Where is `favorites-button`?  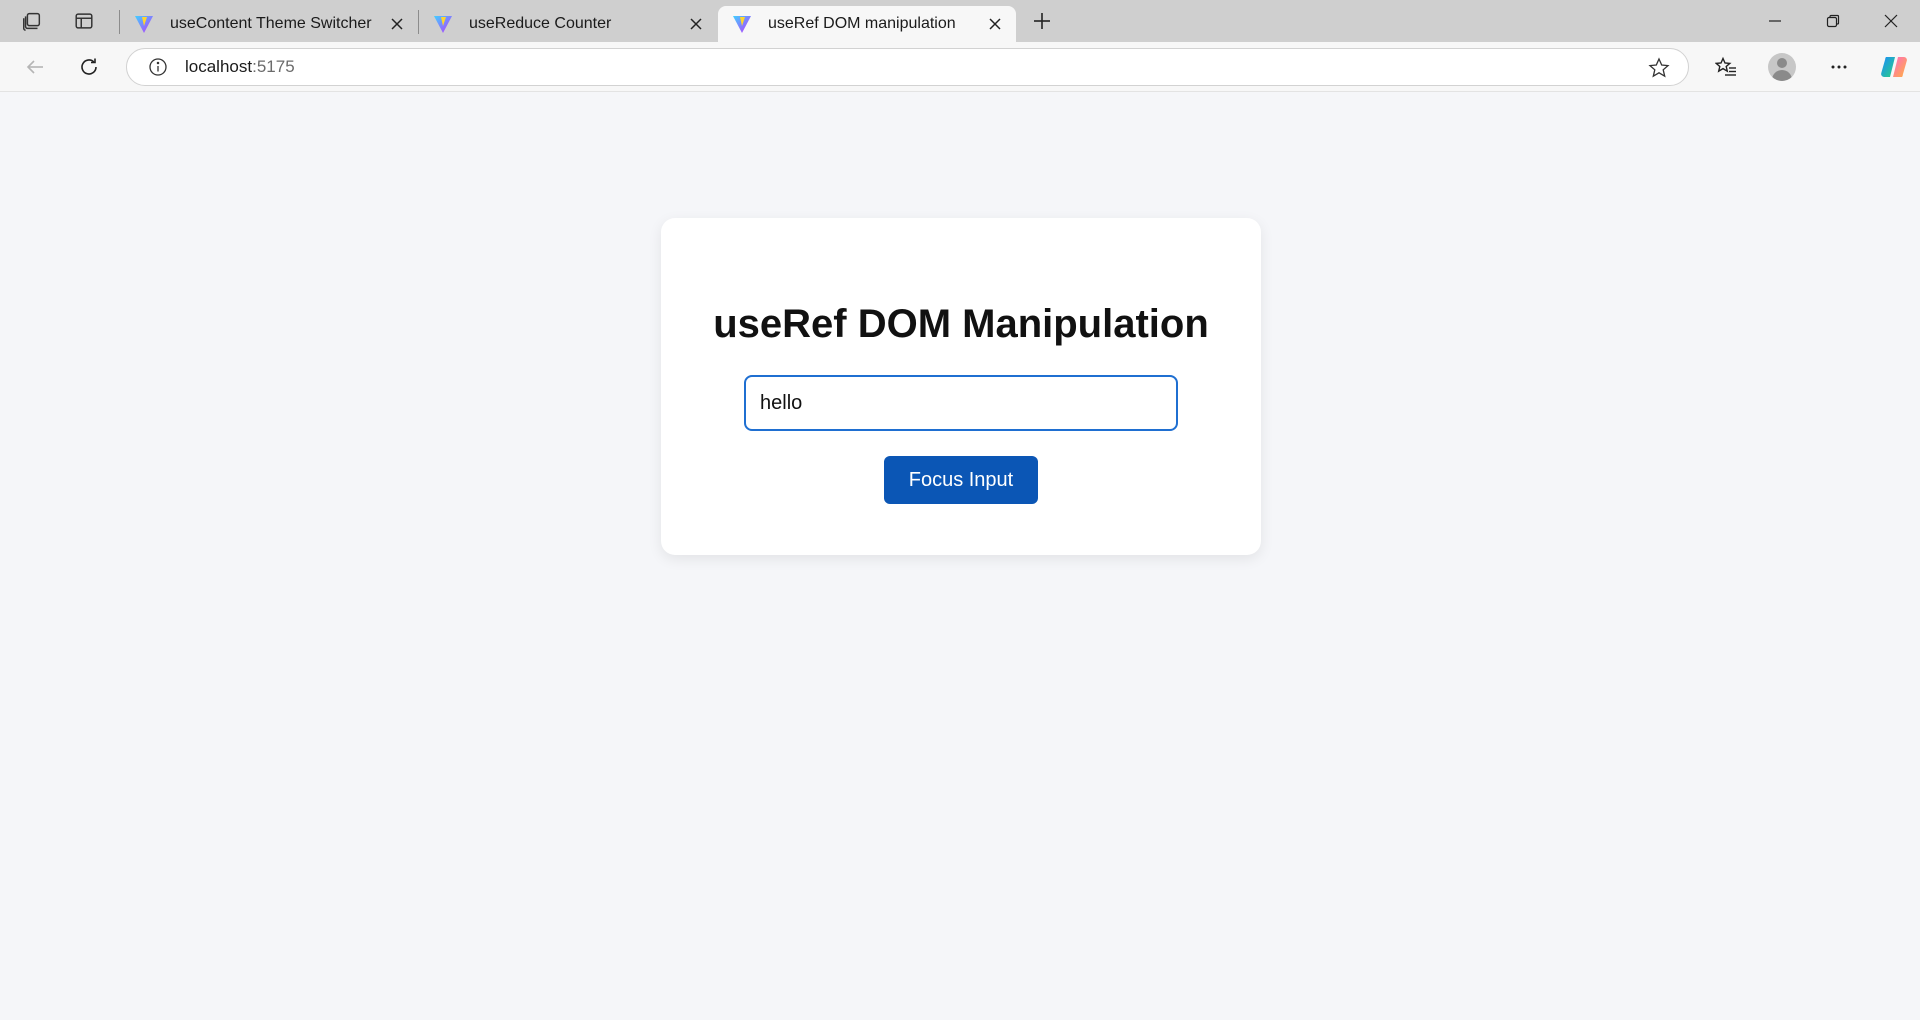 favorites-button is located at coordinates (1726, 67).